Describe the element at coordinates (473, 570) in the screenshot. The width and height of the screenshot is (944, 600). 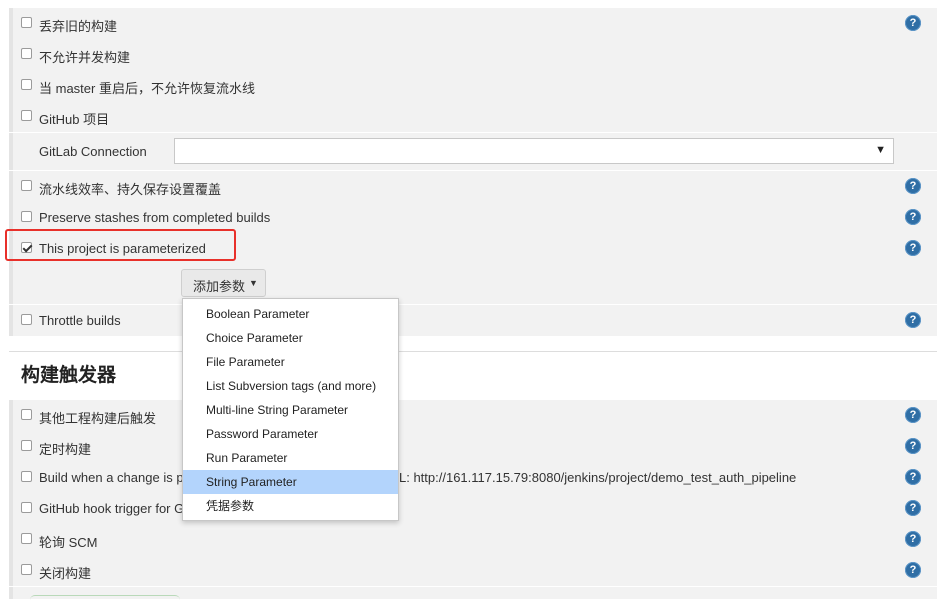
I see `trigger-row-disable-build: 关闭构建 ?` at that location.